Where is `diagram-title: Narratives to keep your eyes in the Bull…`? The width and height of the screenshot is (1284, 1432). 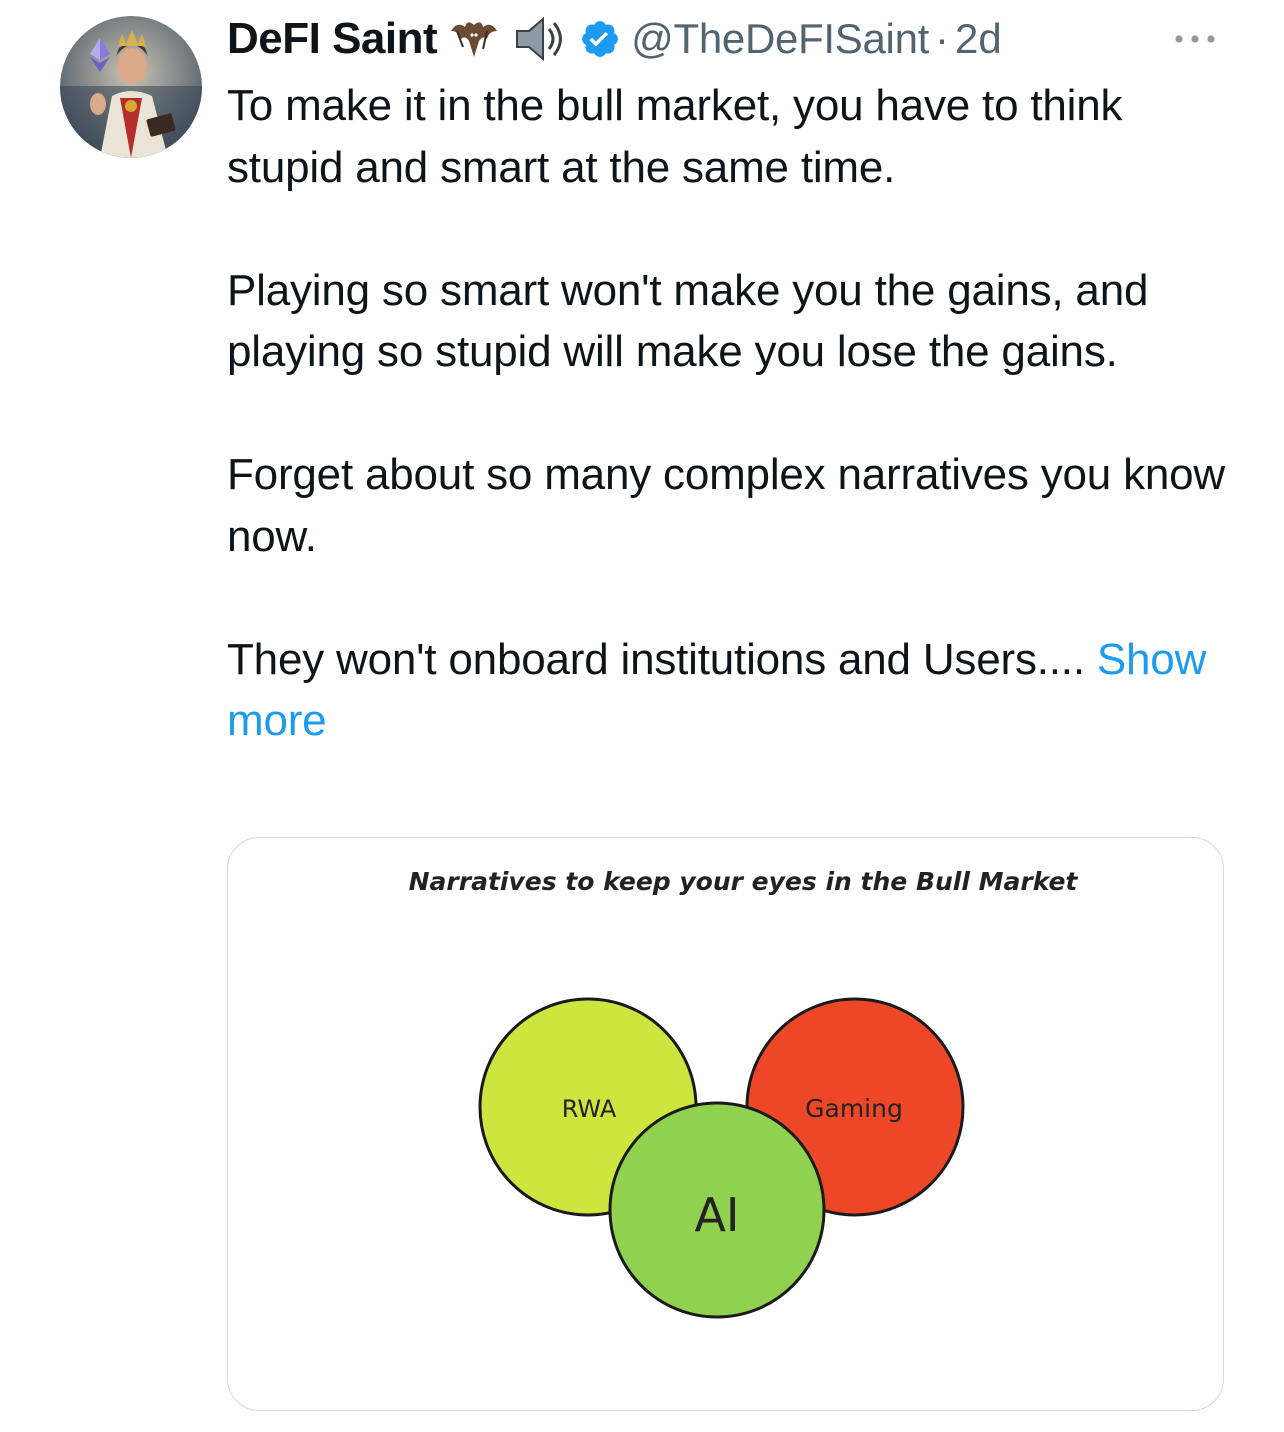 diagram-title: Narratives to keep your eyes in the Bull… is located at coordinates (744, 881).